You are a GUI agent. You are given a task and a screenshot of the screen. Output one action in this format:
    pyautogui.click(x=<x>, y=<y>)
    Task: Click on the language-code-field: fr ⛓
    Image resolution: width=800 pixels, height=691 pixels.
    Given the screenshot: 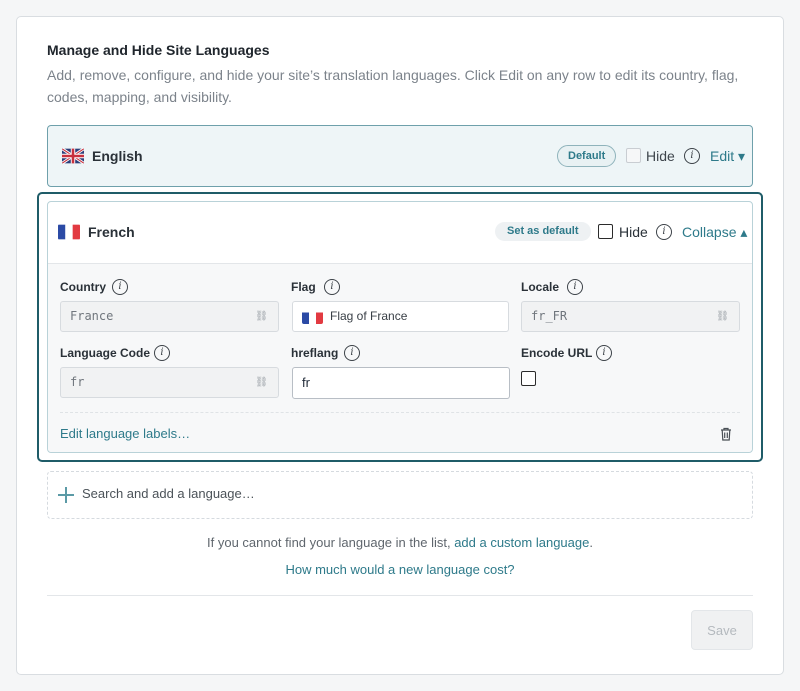 What is the action you would take?
    pyautogui.click(x=169, y=382)
    